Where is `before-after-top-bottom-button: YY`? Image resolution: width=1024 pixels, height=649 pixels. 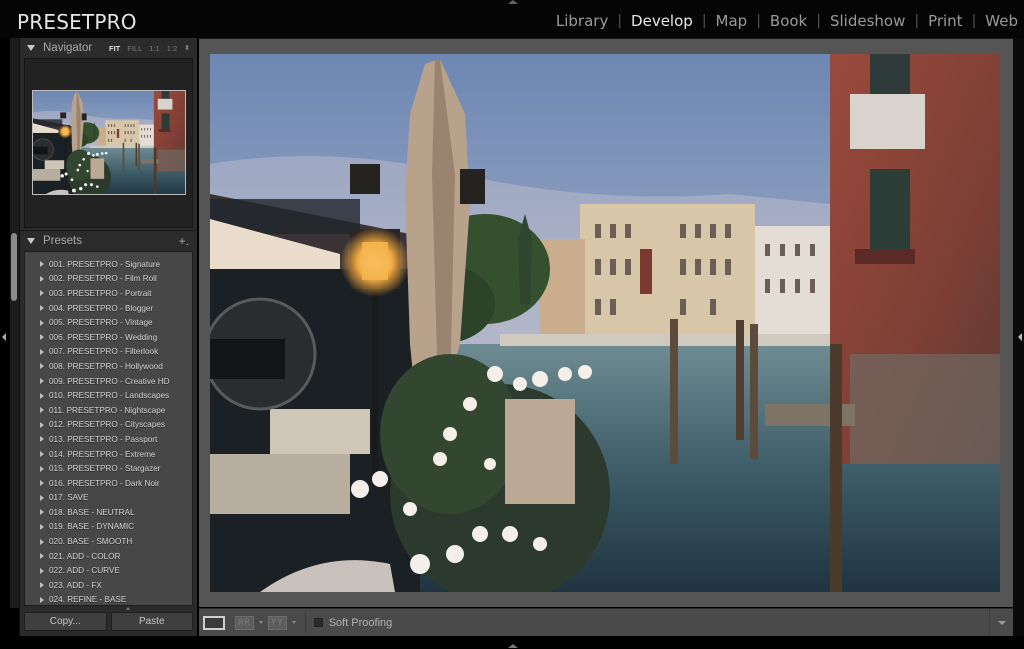 before-after-top-bottom-button: YY is located at coordinates (277, 622).